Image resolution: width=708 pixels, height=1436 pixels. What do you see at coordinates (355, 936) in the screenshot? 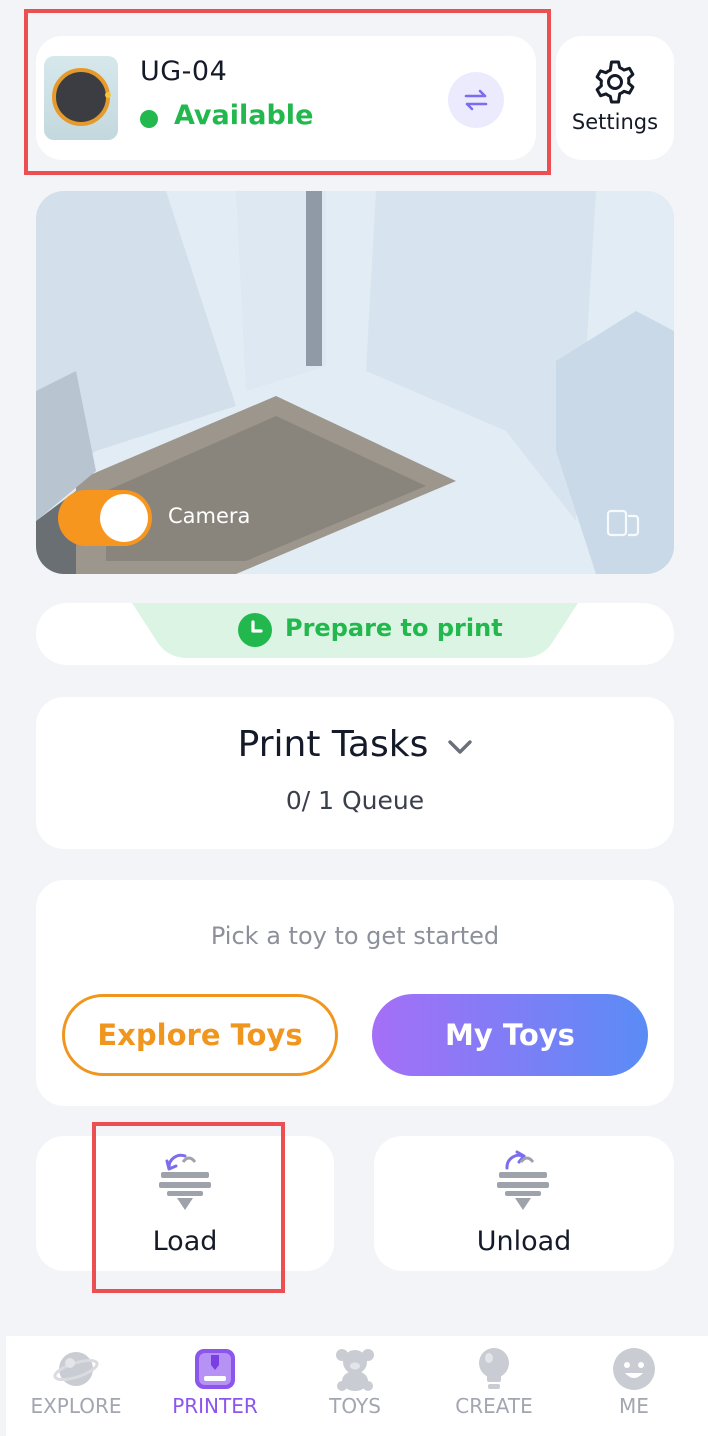
I see `toy-picker-prompt: Pick a toy to get started` at bounding box center [355, 936].